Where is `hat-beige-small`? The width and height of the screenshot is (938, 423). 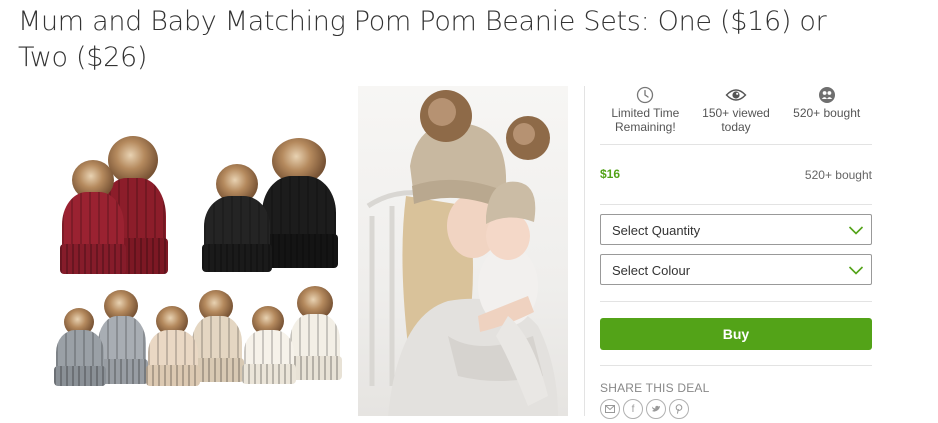 hat-beige-small is located at coordinates (173, 346).